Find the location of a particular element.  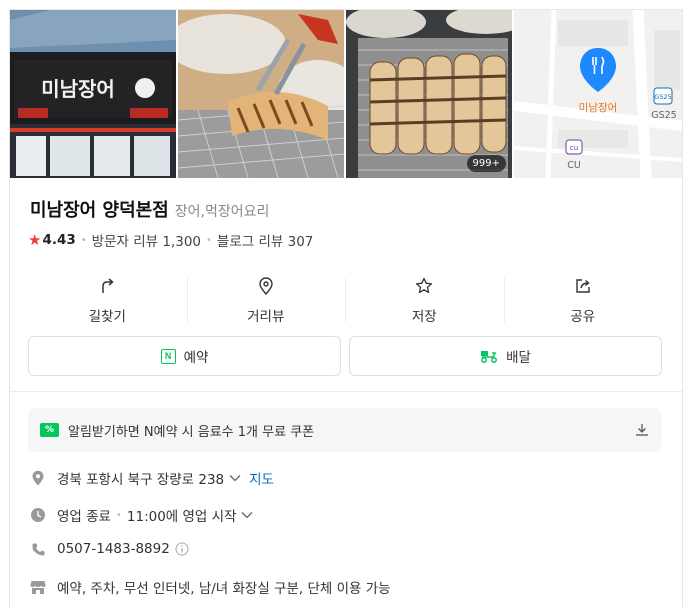

place-name: 미남장어 양덕본점 is located at coordinates (99, 210).